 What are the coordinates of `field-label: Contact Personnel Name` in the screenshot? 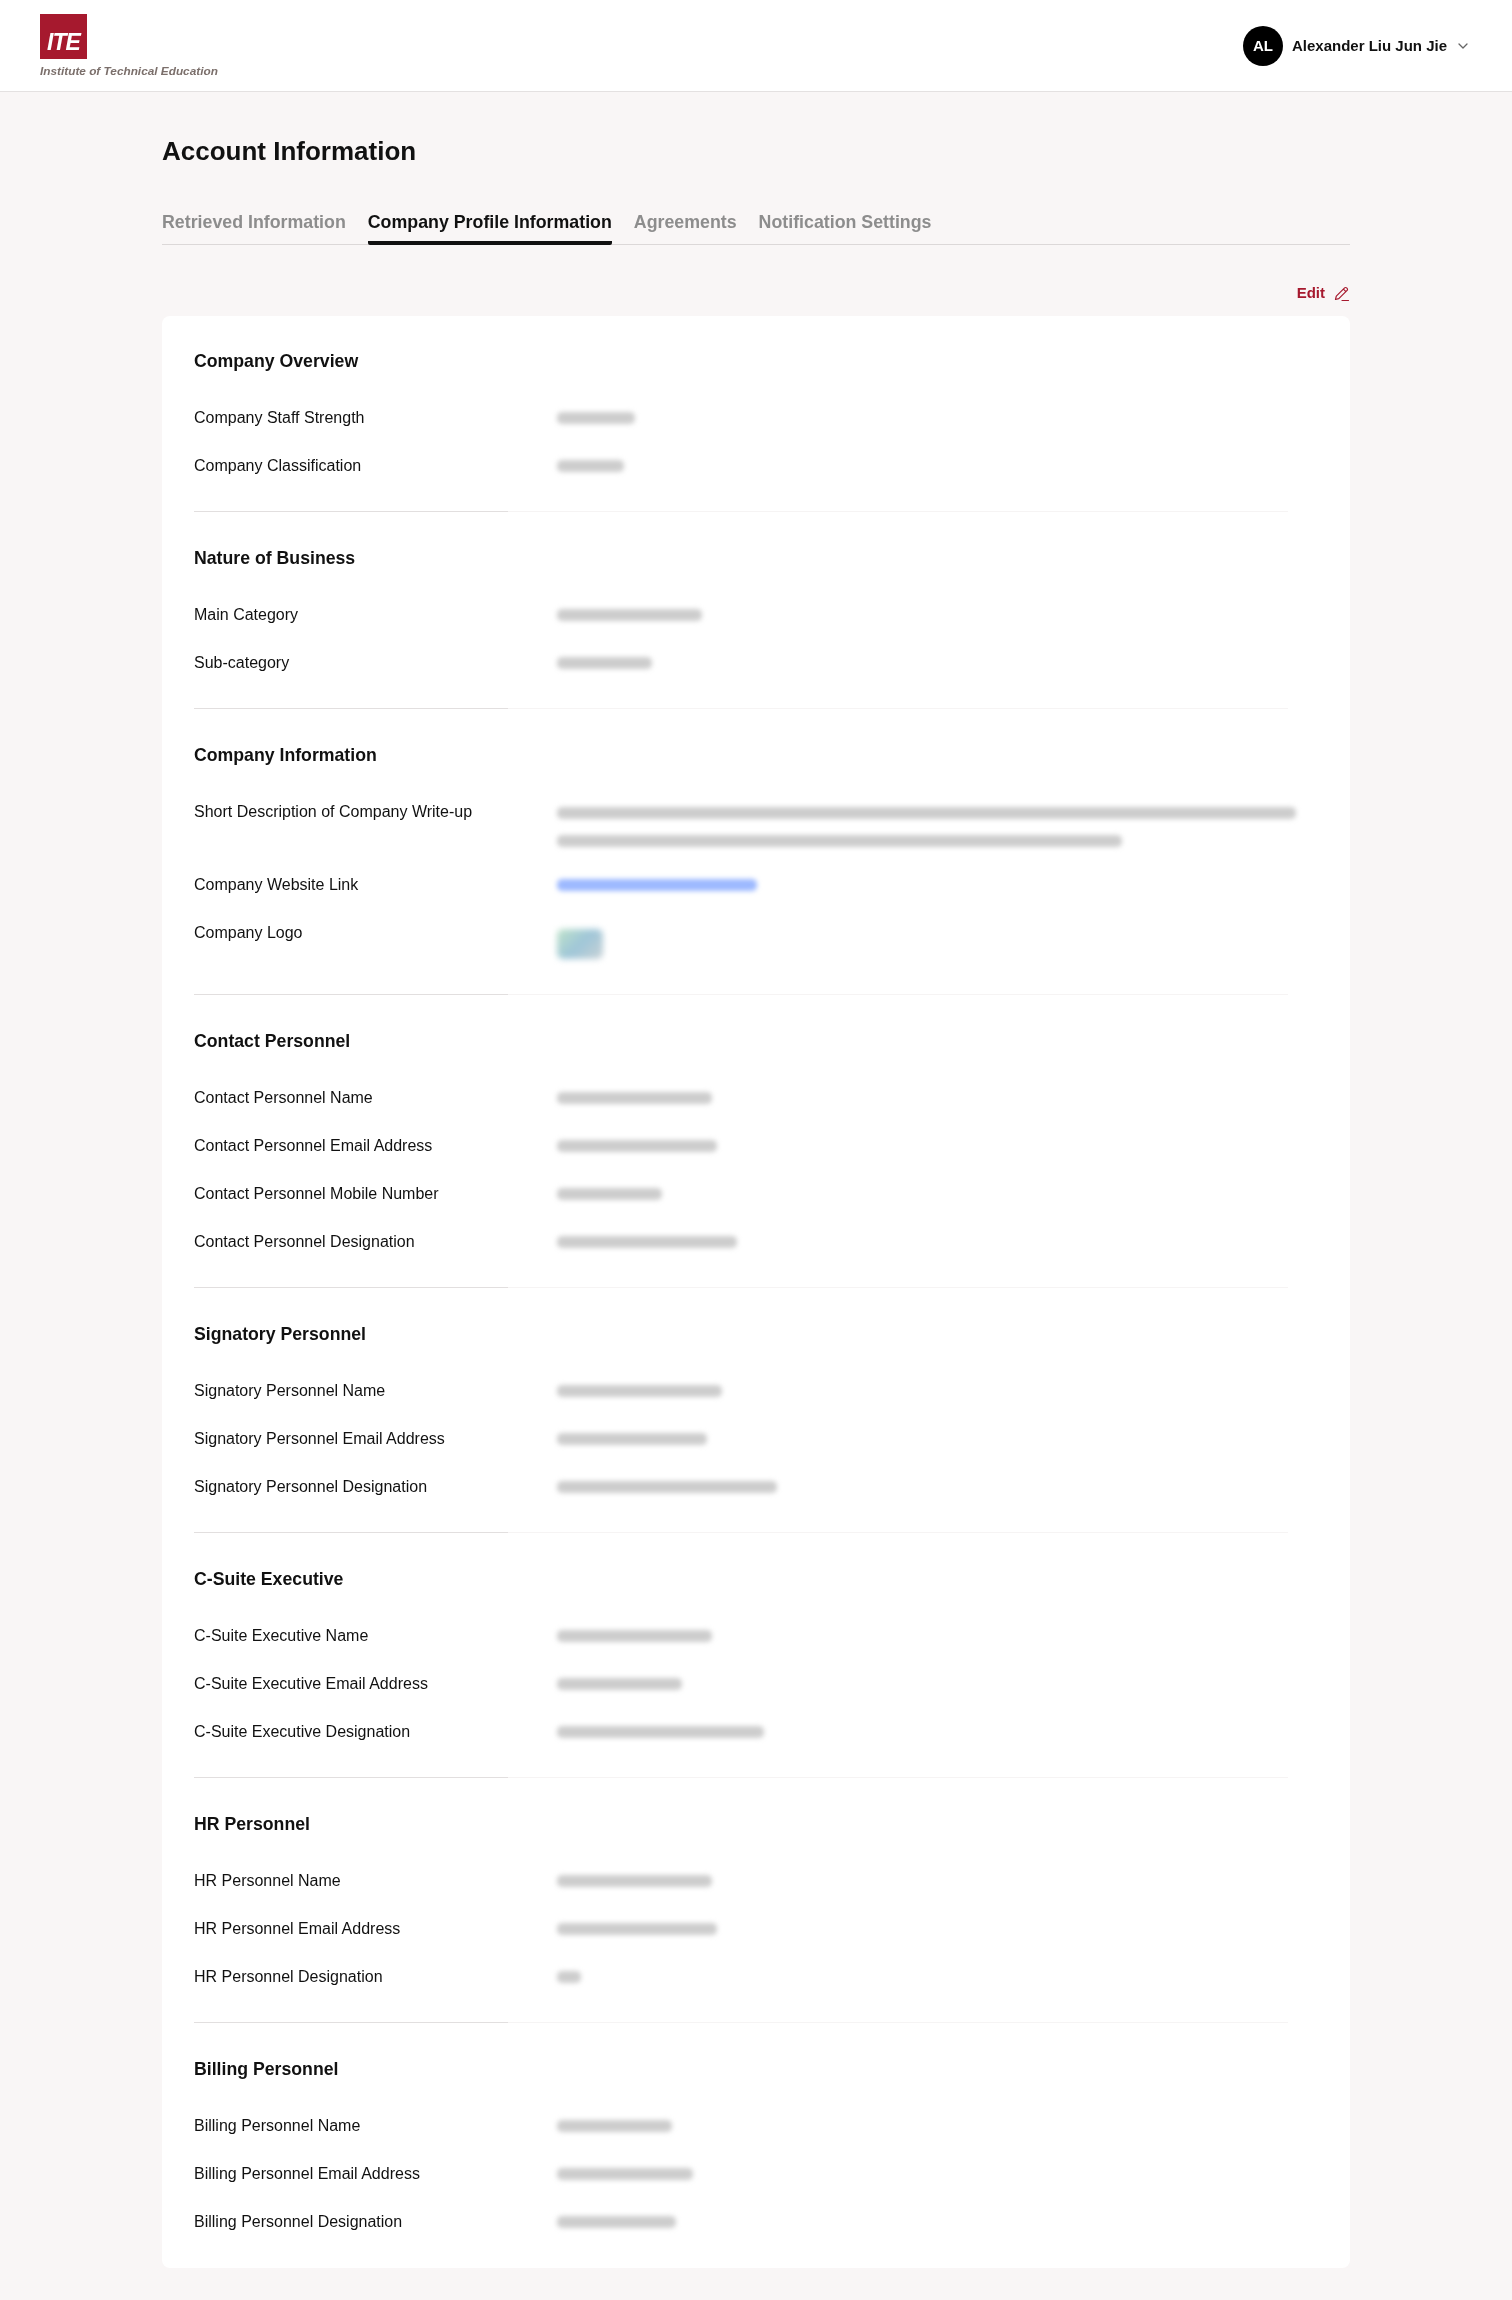 It's located at (283, 1098).